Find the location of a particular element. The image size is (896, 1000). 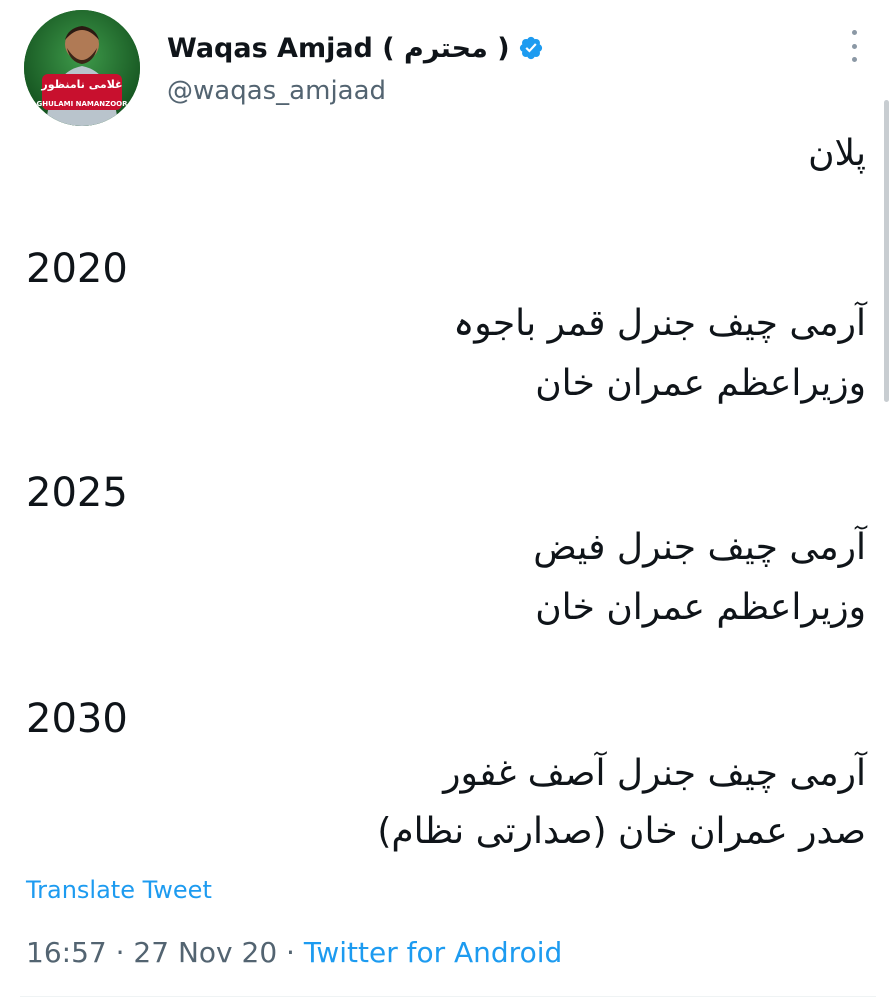

scrollbar is located at coordinates (886, 251).